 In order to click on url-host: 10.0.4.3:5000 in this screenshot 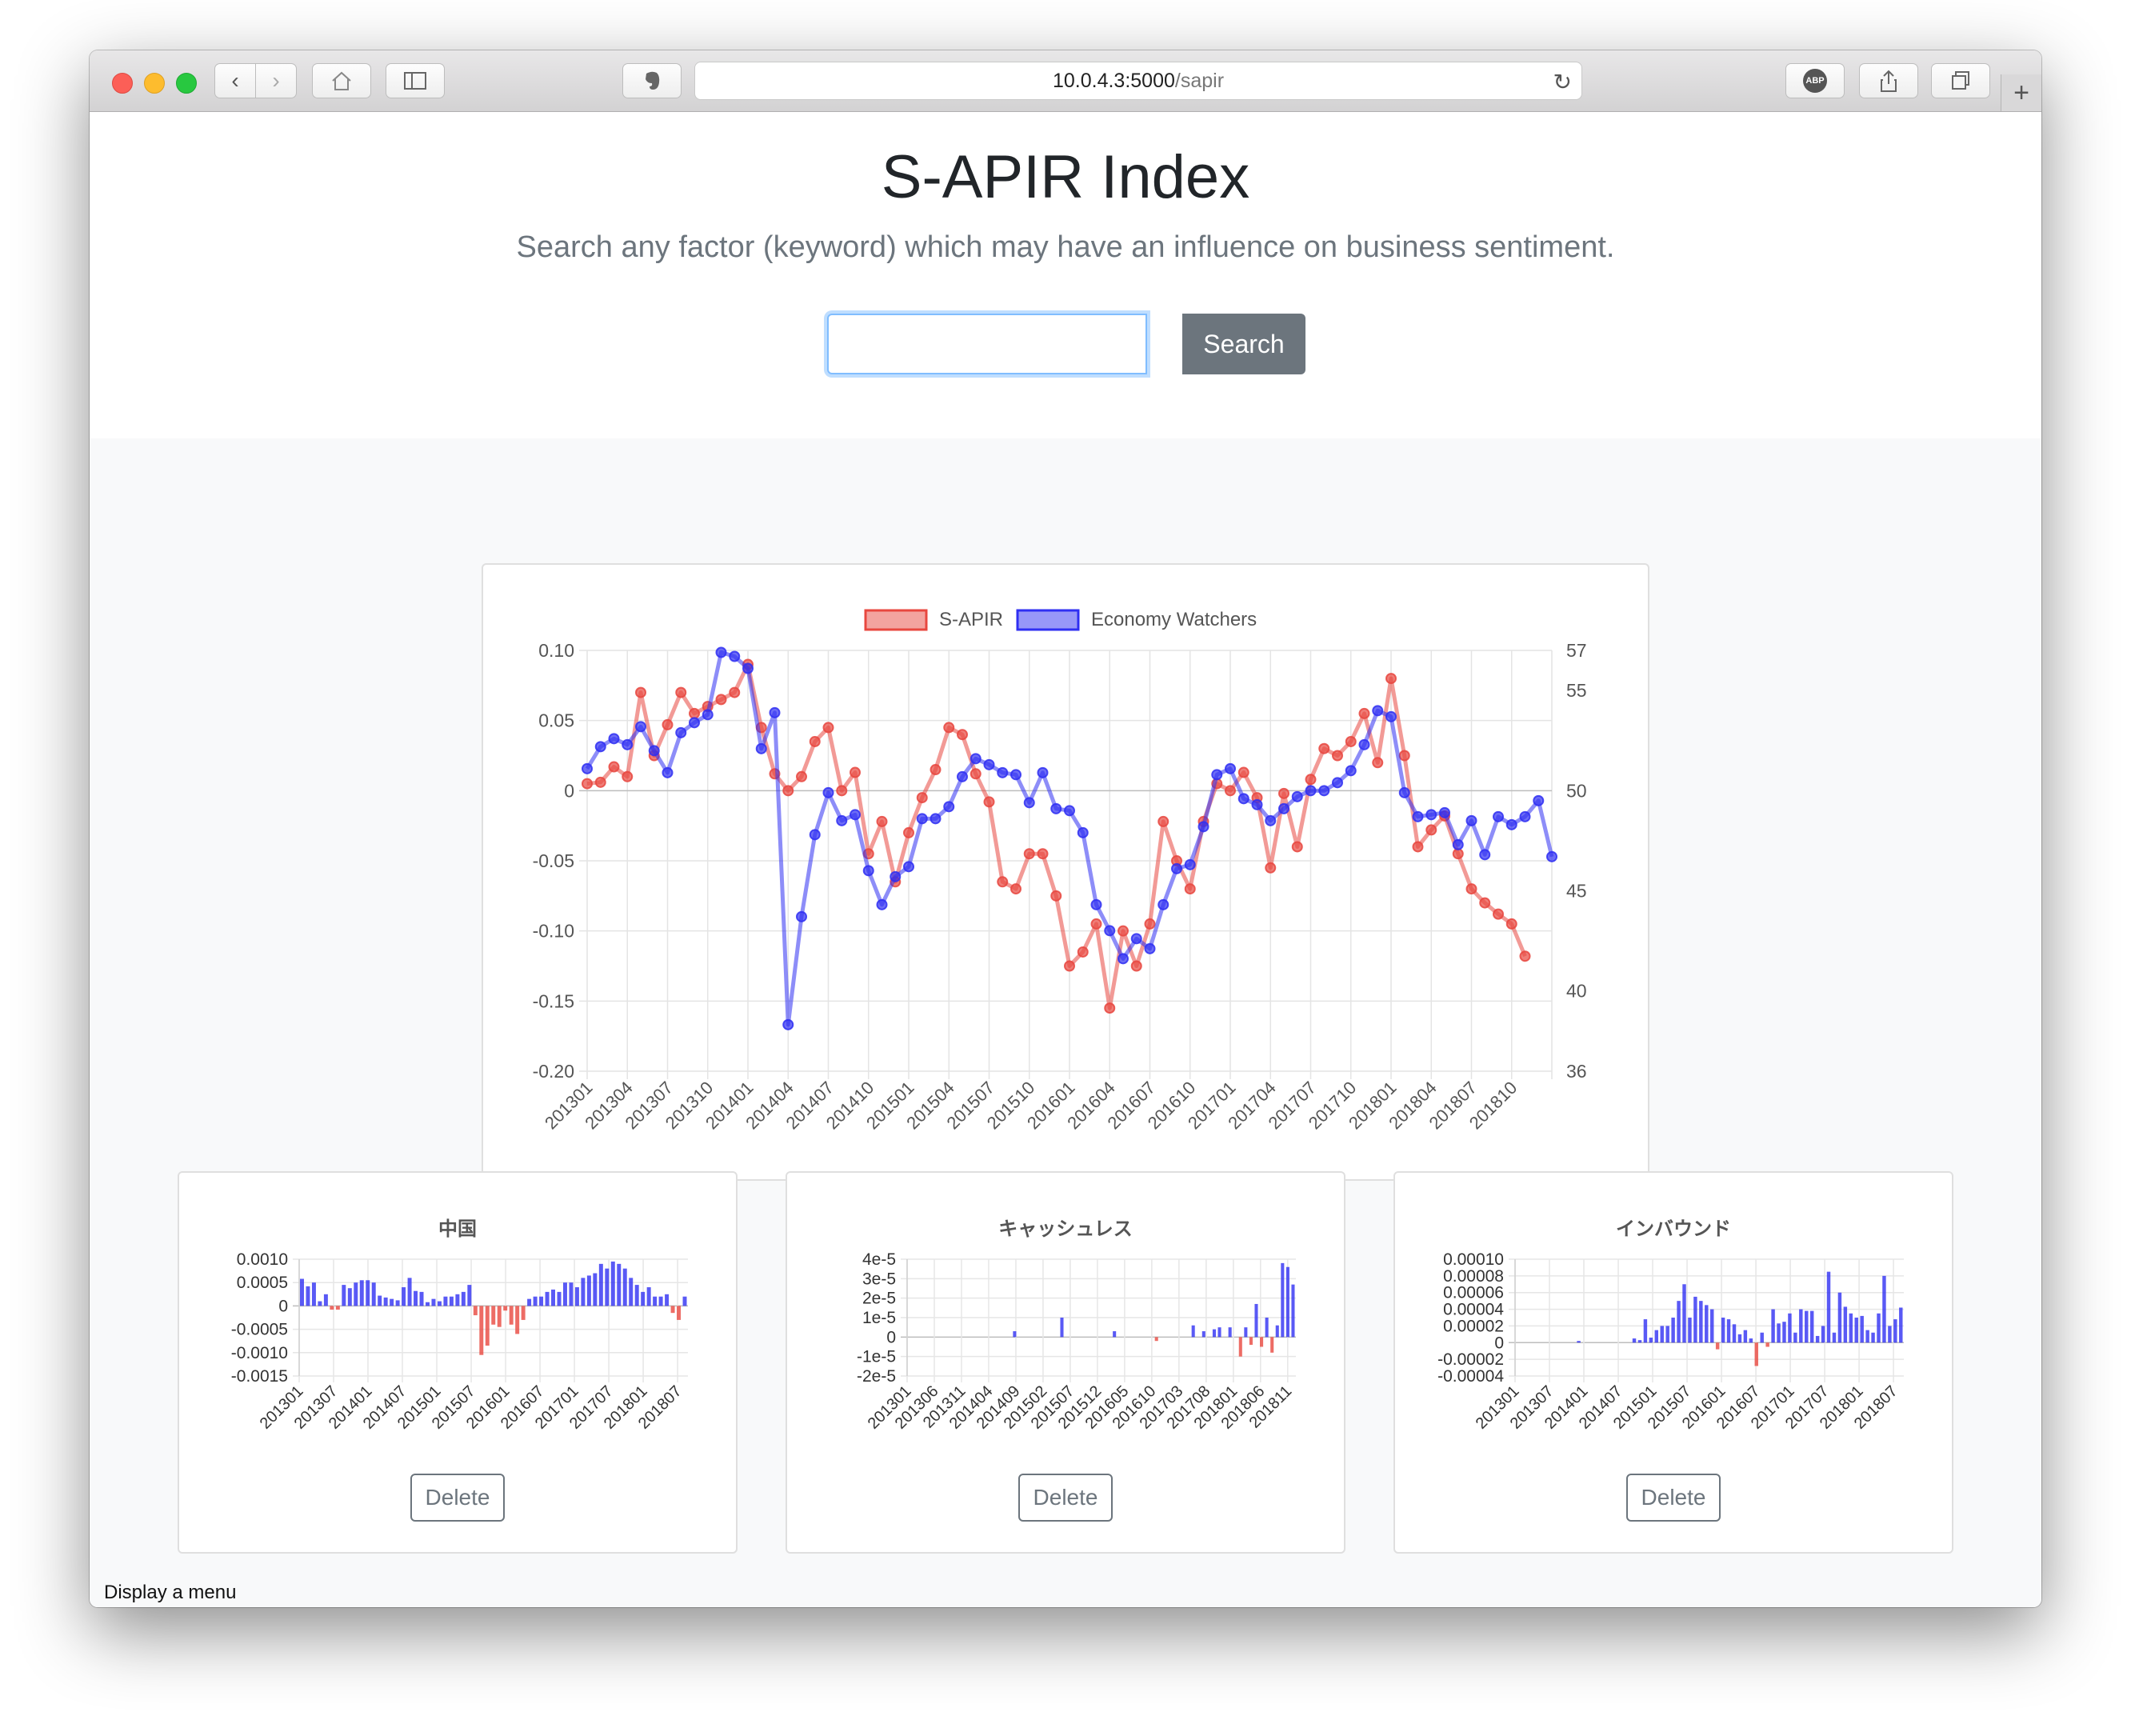, I will do `click(1114, 80)`.